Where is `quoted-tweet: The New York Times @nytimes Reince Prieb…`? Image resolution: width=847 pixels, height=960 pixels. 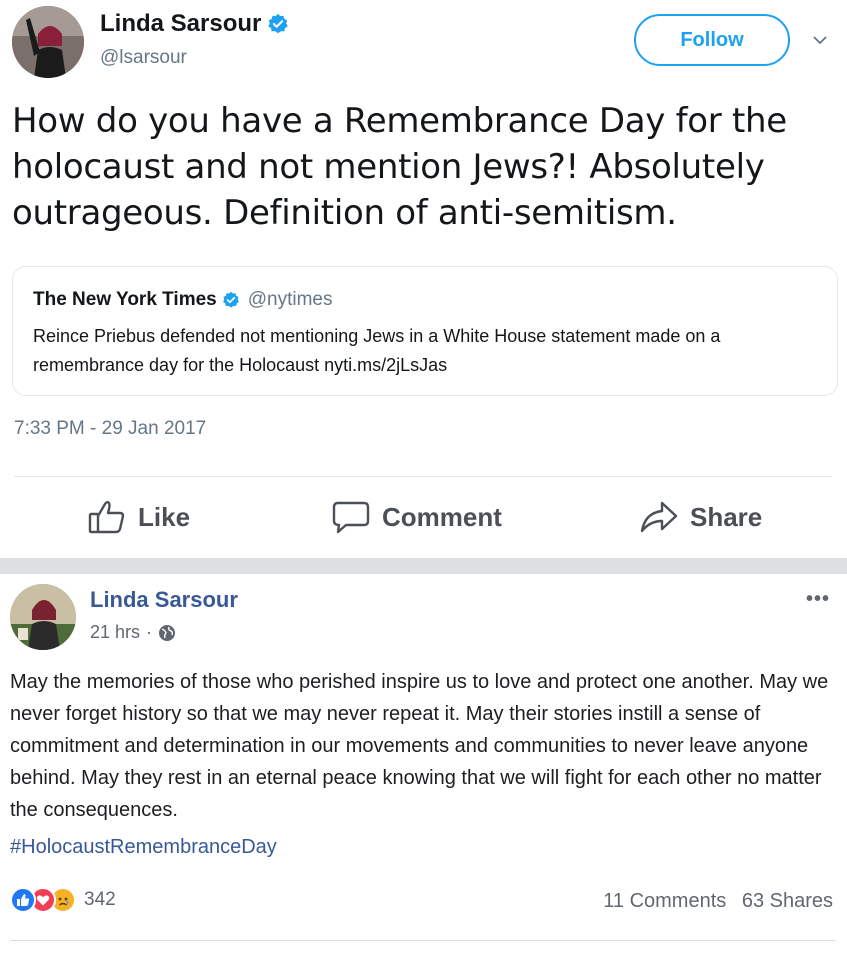
quoted-tweet: The New York Times @nytimes Reince Prieb… is located at coordinates (425, 331).